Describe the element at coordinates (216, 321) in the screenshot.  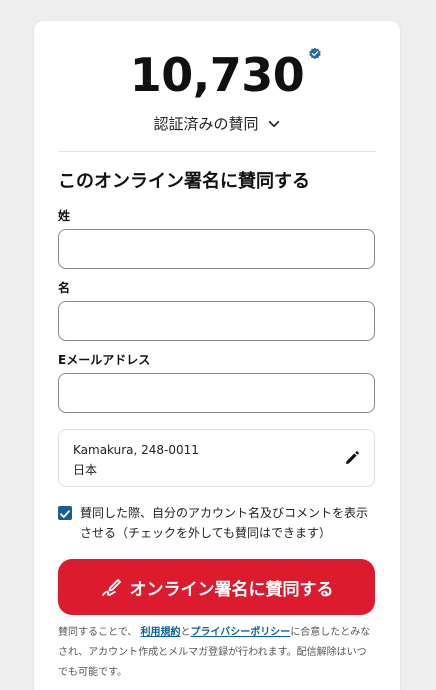
I see `first-name-input` at that location.